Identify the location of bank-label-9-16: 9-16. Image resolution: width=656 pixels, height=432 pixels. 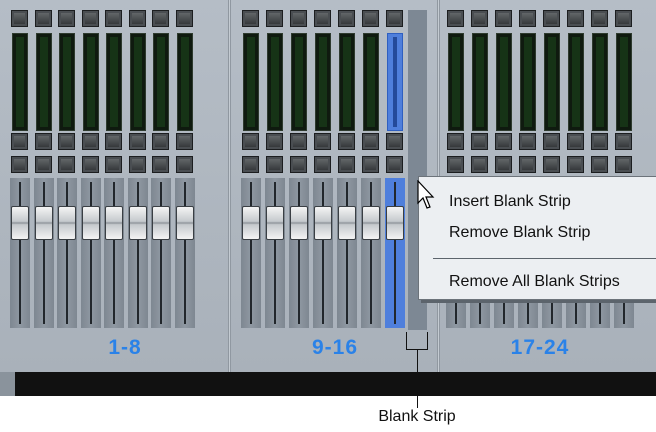
(335, 348).